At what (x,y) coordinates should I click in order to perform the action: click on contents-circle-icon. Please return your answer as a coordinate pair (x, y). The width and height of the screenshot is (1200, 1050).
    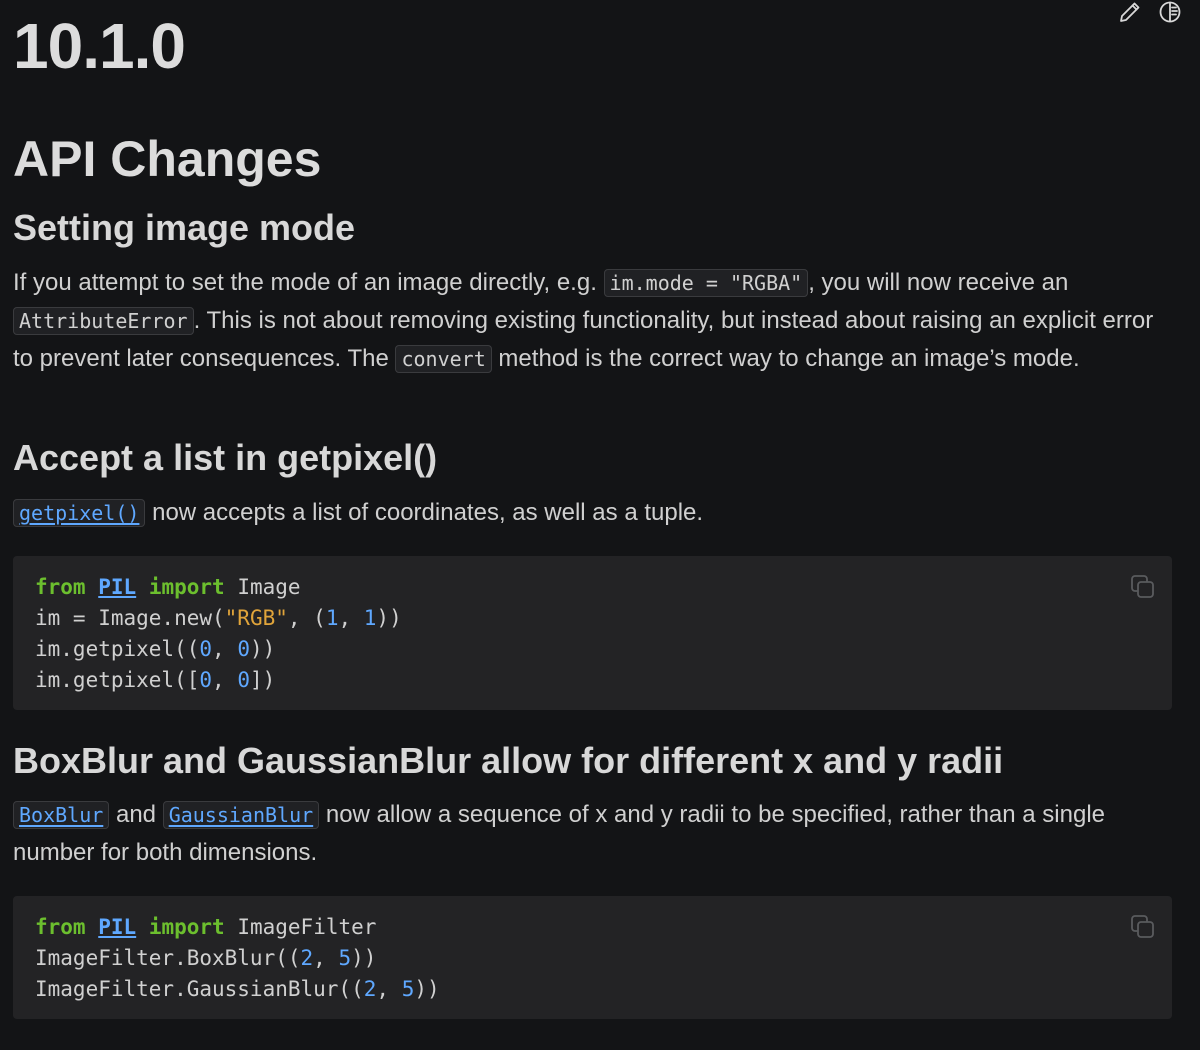
    Looking at the image, I should click on (1170, 12).